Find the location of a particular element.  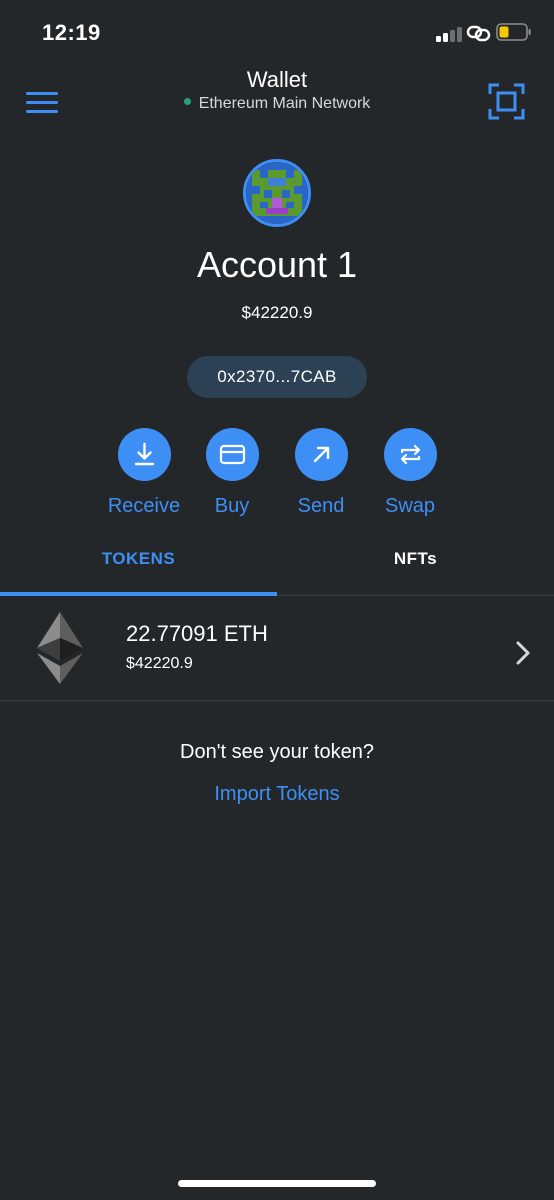

home-indicator is located at coordinates (277, 1183).